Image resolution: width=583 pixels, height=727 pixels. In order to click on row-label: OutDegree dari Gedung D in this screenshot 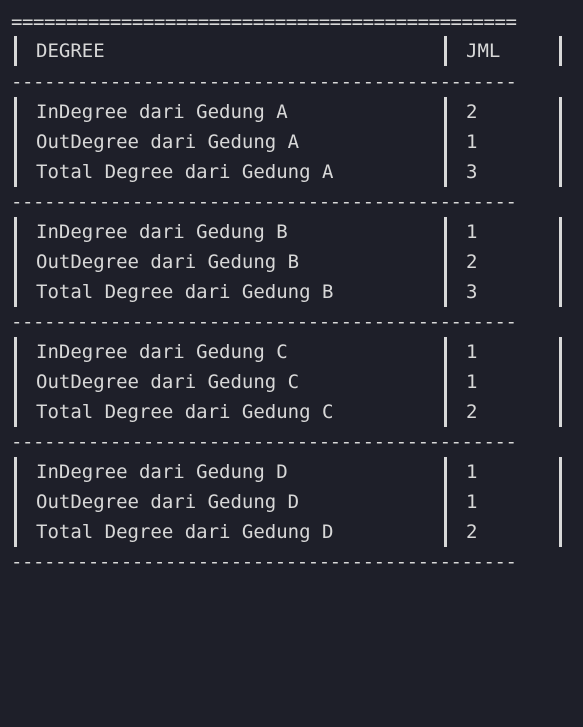, I will do `click(168, 502)`.